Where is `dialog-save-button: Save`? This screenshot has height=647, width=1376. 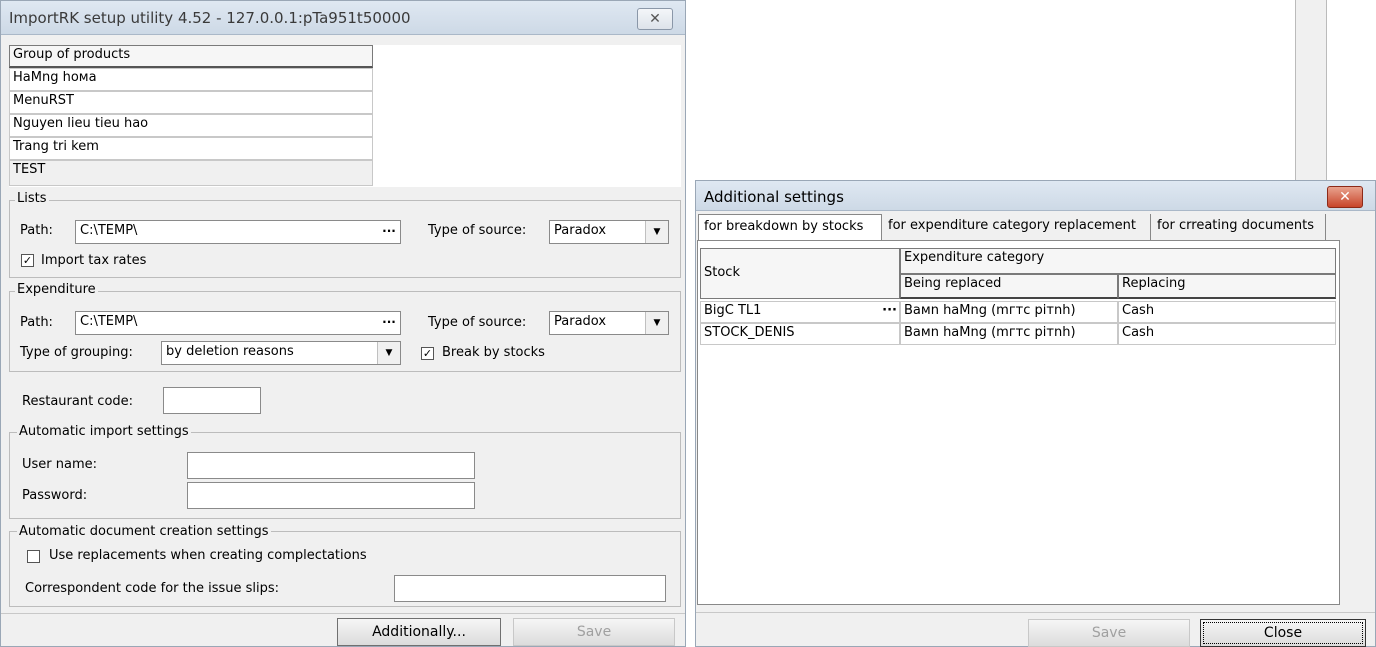
dialog-save-button: Save is located at coordinates (1109, 633).